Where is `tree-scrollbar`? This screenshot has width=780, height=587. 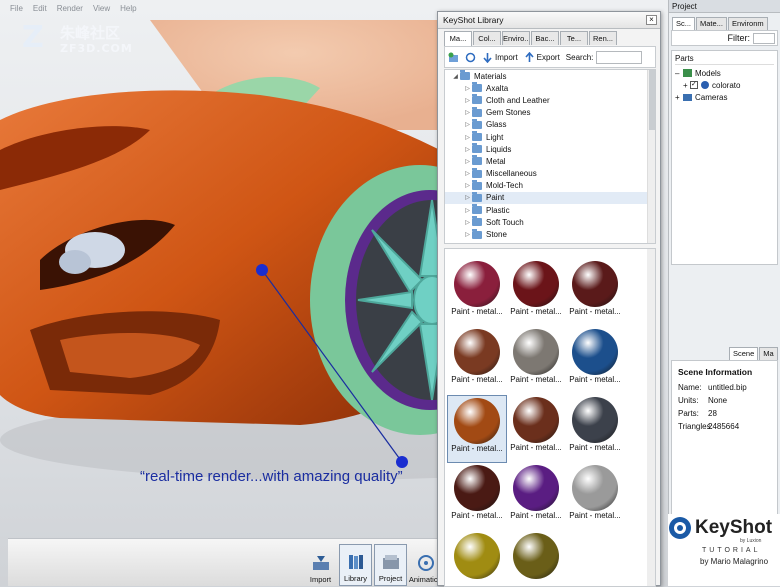
tree-scrollbar is located at coordinates (651, 156).